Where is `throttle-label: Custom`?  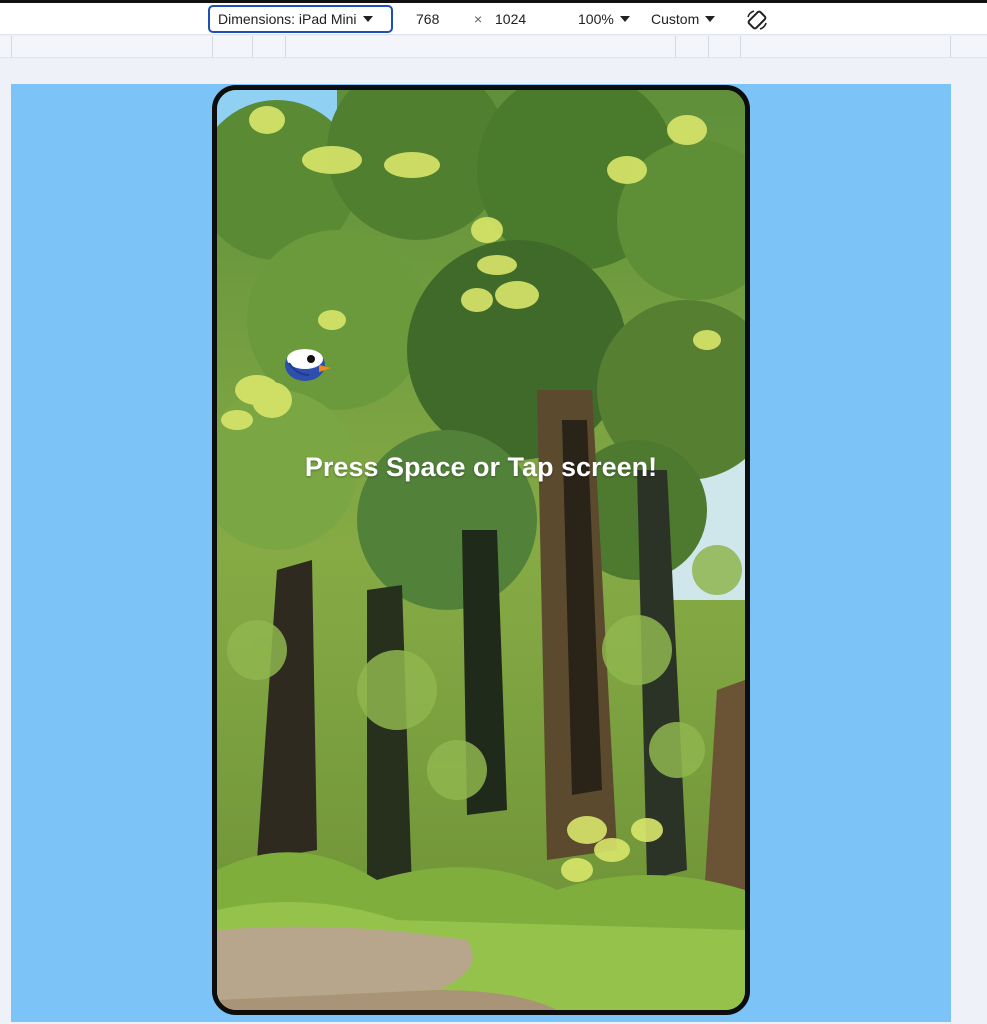
throttle-label: Custom is located at coordinates (675, 19).